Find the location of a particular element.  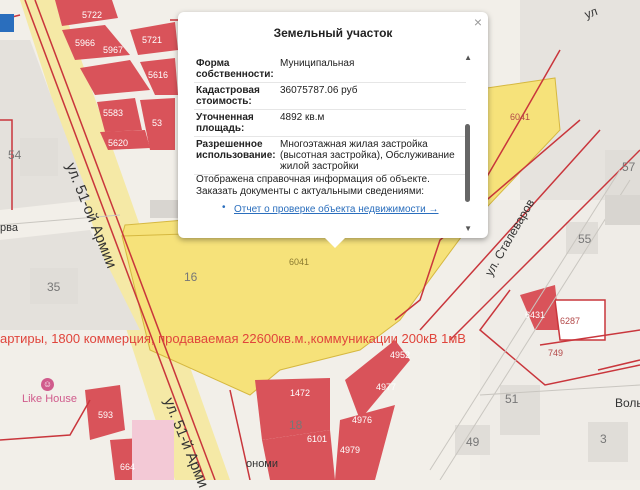

property-value: Муниципальная is located at coordinates (372, 69).